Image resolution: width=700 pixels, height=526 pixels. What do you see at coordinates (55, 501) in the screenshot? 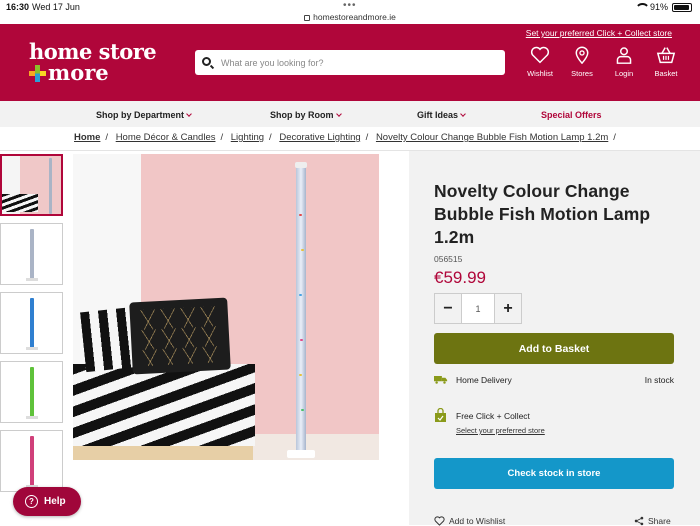
I see `help-label: Help` at bounding box center [55, 501].